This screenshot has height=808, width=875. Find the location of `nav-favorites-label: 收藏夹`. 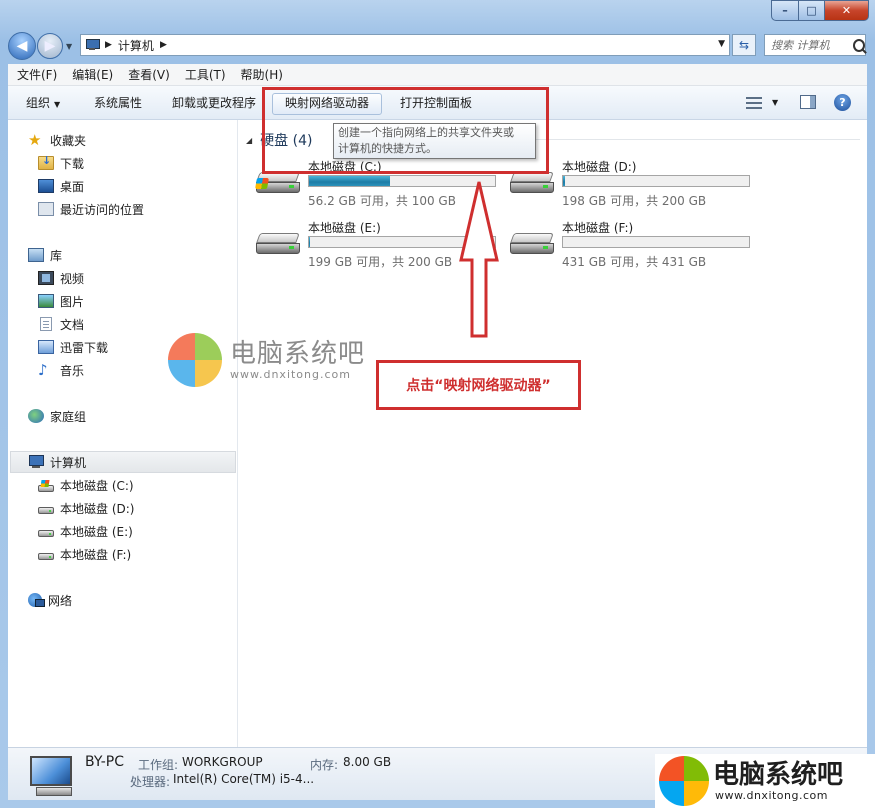

nav-favorites-label: 收藏夹 is located at coordinates (68, 140).